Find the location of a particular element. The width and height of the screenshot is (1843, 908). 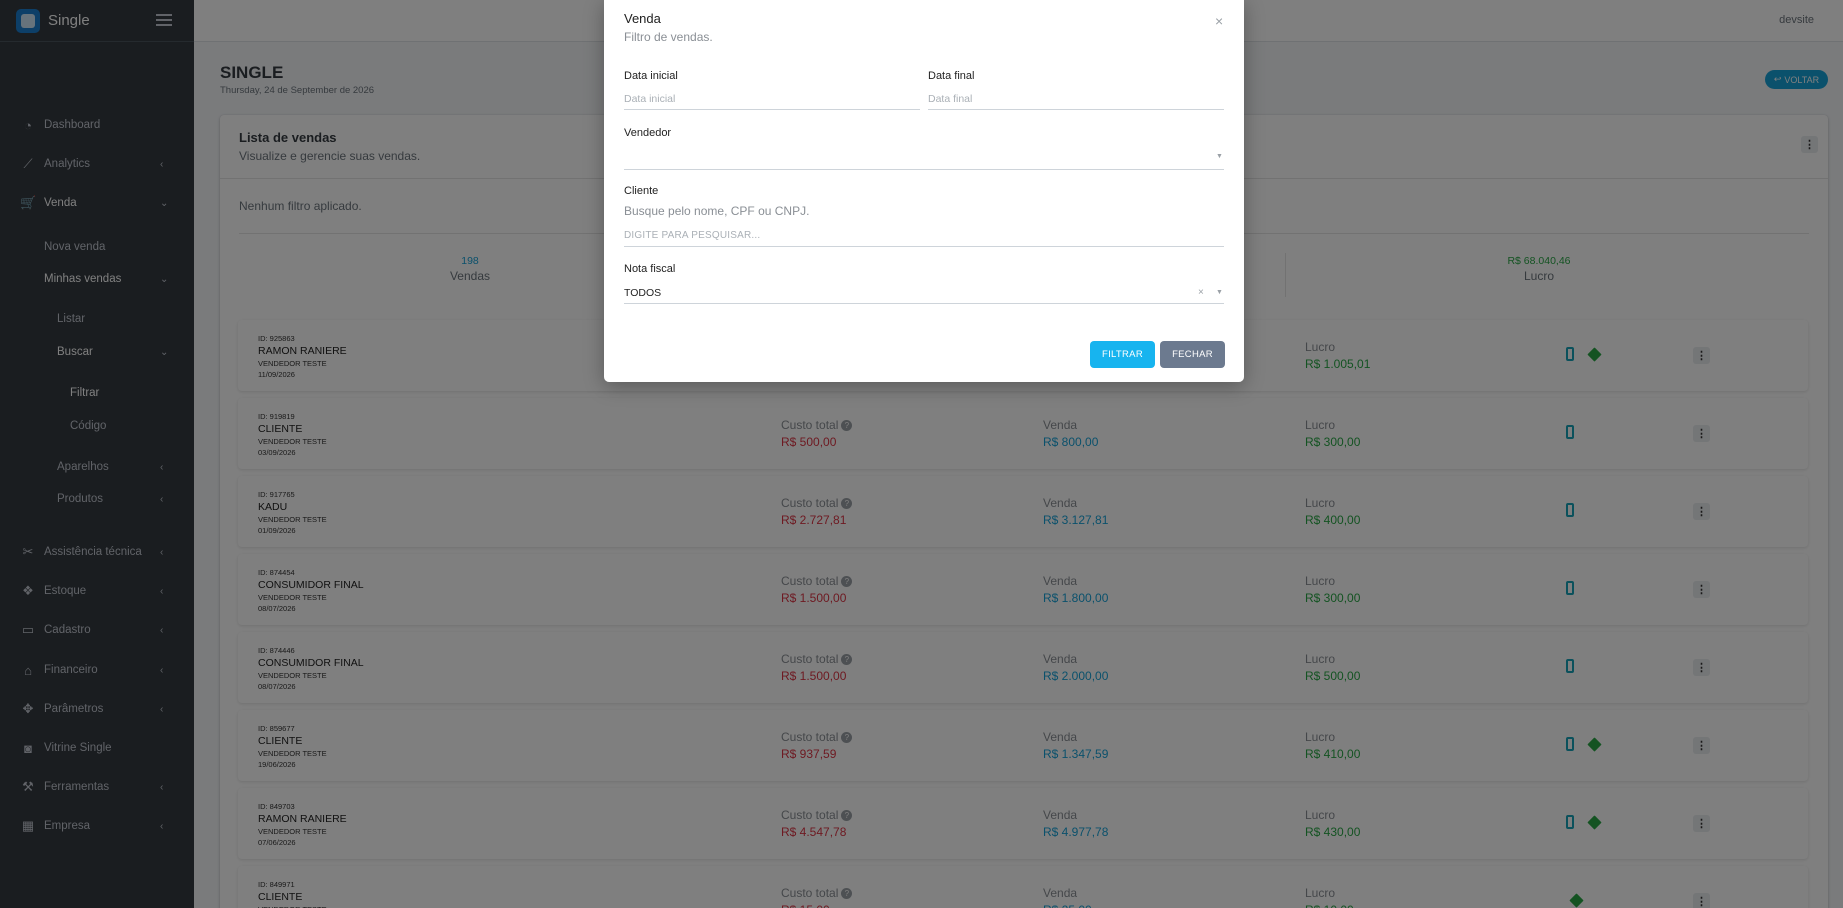

filter-button: FILTRAR is located at coordinates (1122, 354).